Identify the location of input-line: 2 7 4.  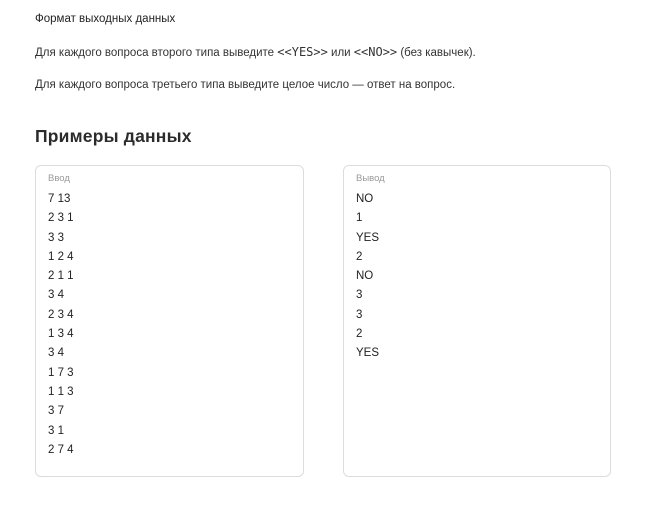
(61, 449).